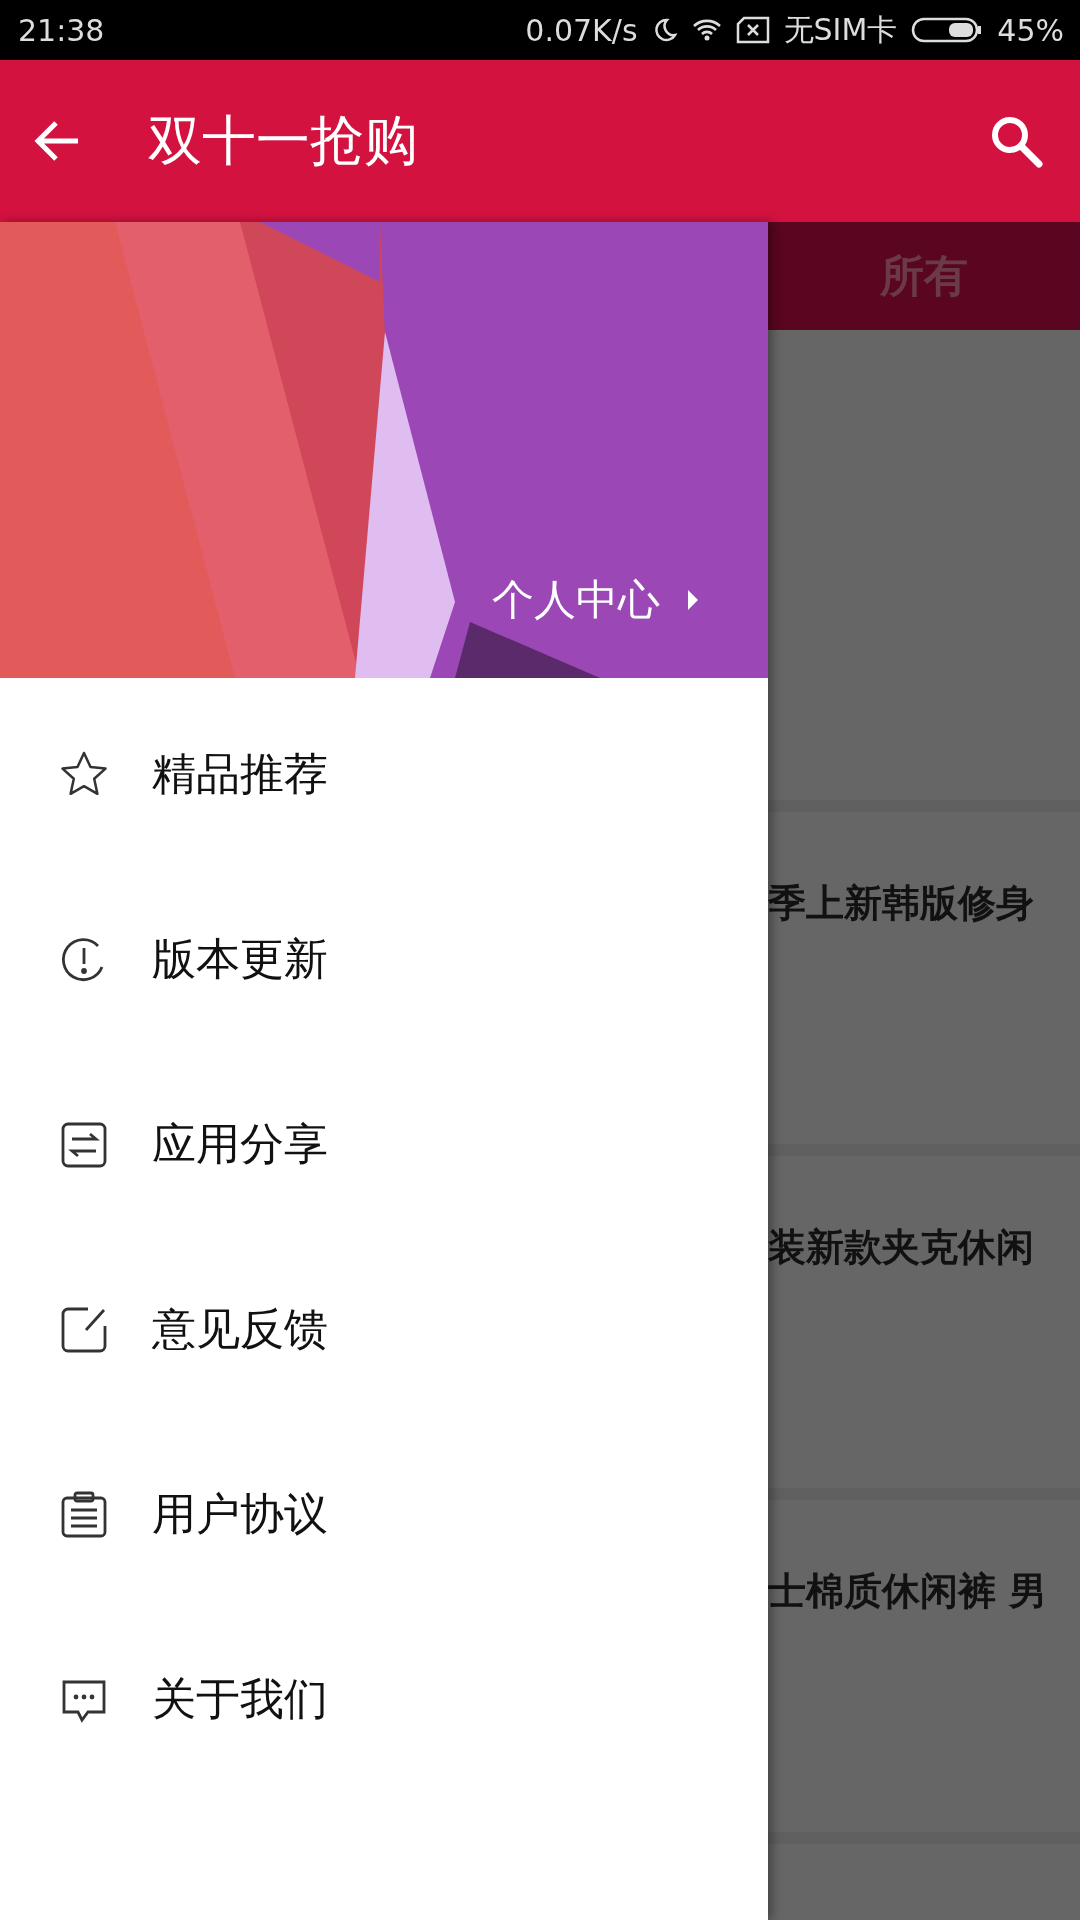 This screenshot has width=1080, height=1920. Describe the element at coordinates (596, 600) in the screenshot. I see `profile-link: 个人中心` at that location.